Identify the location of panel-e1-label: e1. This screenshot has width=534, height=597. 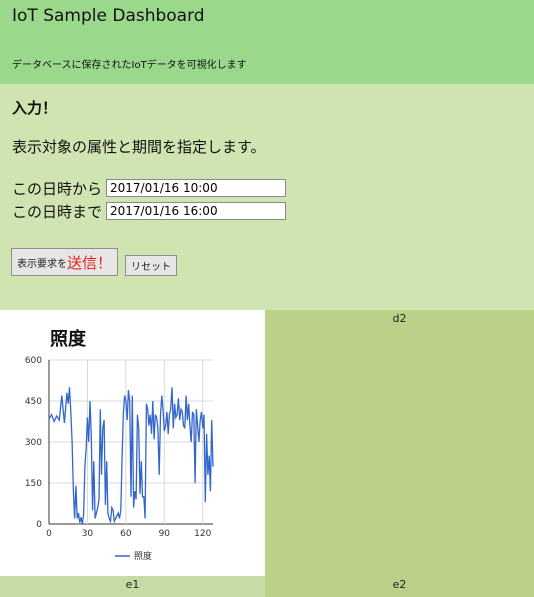
(132, 584).